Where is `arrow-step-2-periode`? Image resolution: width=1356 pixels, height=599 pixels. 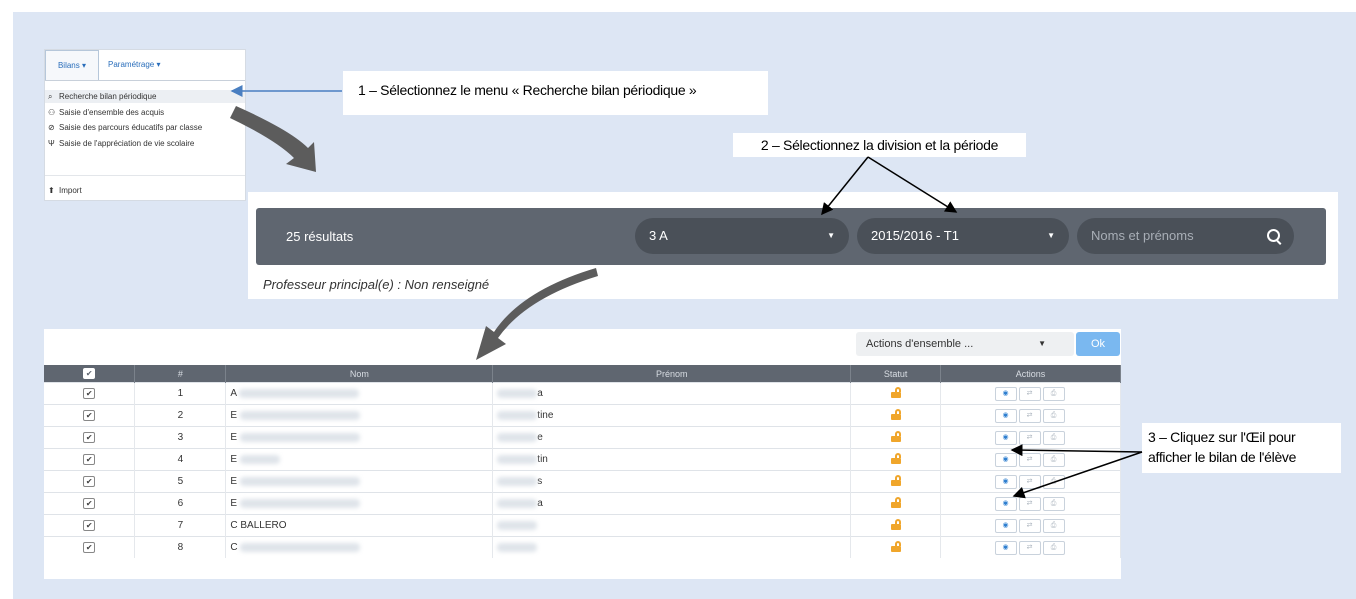
arrow-step-2-periode is located at coordinates (912, 184).